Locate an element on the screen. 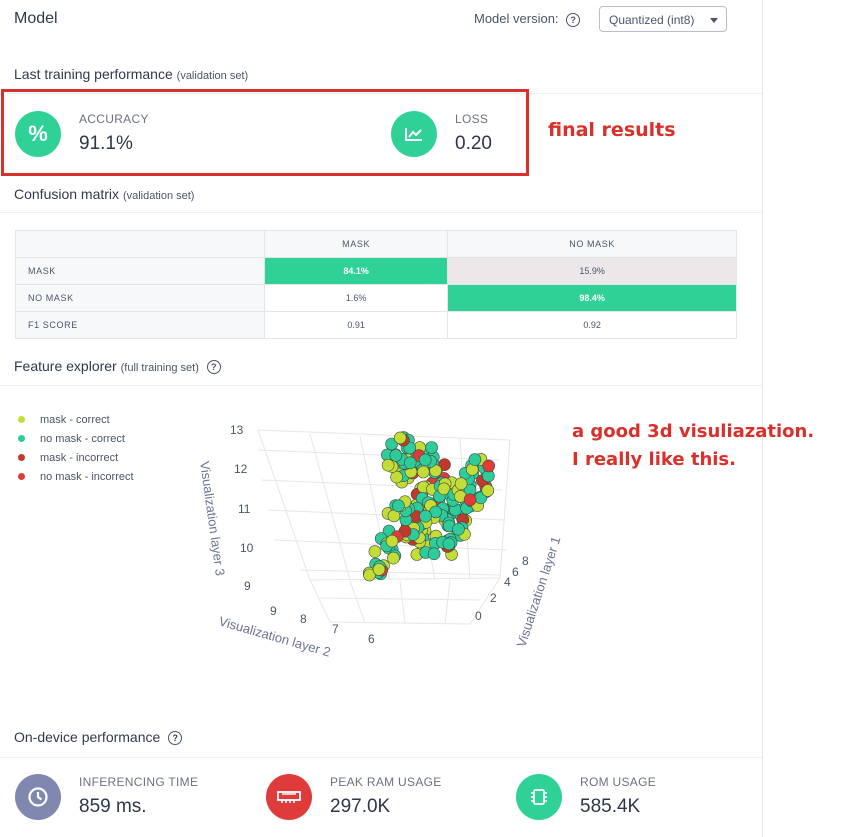 The image size is (852, 837). inferencing-label: INFERENCING TIME is located at coordinates (139, 782).